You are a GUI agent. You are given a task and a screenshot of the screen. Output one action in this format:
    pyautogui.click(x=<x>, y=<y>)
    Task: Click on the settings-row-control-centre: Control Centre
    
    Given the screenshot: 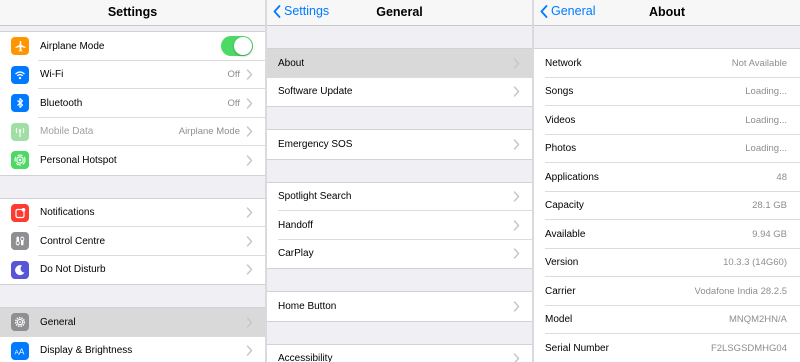 What is the action you would take?
    pyautogui.click(x=132, y=241)
    